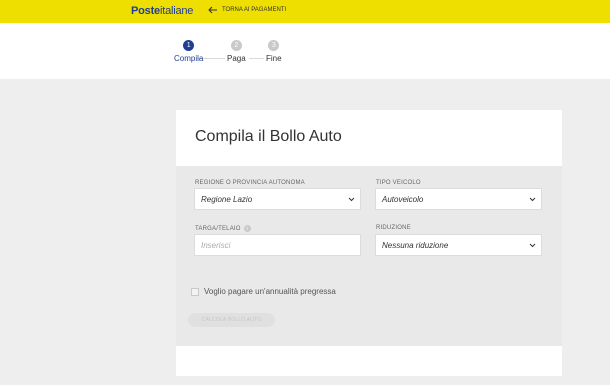 The height and width of the screenshot is (385, 610). What do you see at coordinates (195, 291) in the screenshot?
I see `annualita-checkbox` at bounding box center [195, 291].